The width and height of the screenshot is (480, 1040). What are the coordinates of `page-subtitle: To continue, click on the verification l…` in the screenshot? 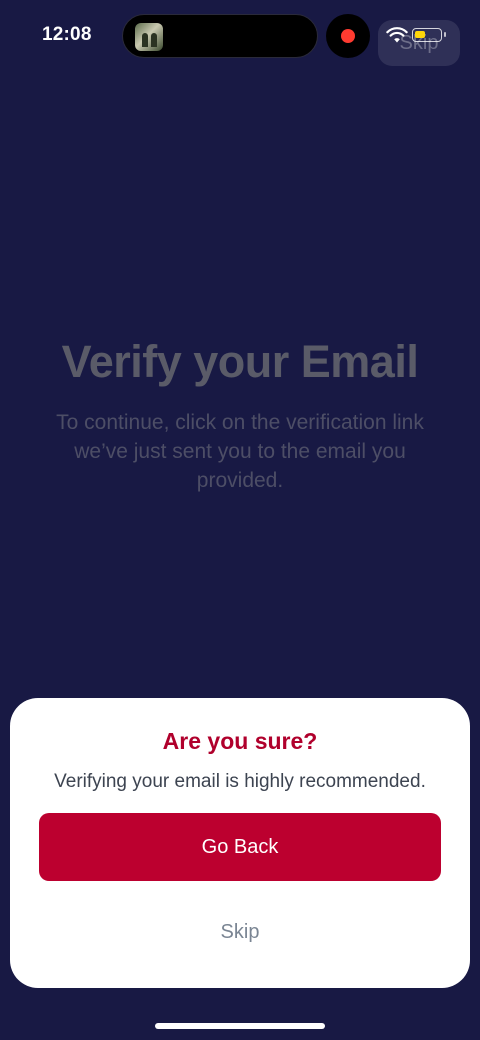 It's located at (240, 451).